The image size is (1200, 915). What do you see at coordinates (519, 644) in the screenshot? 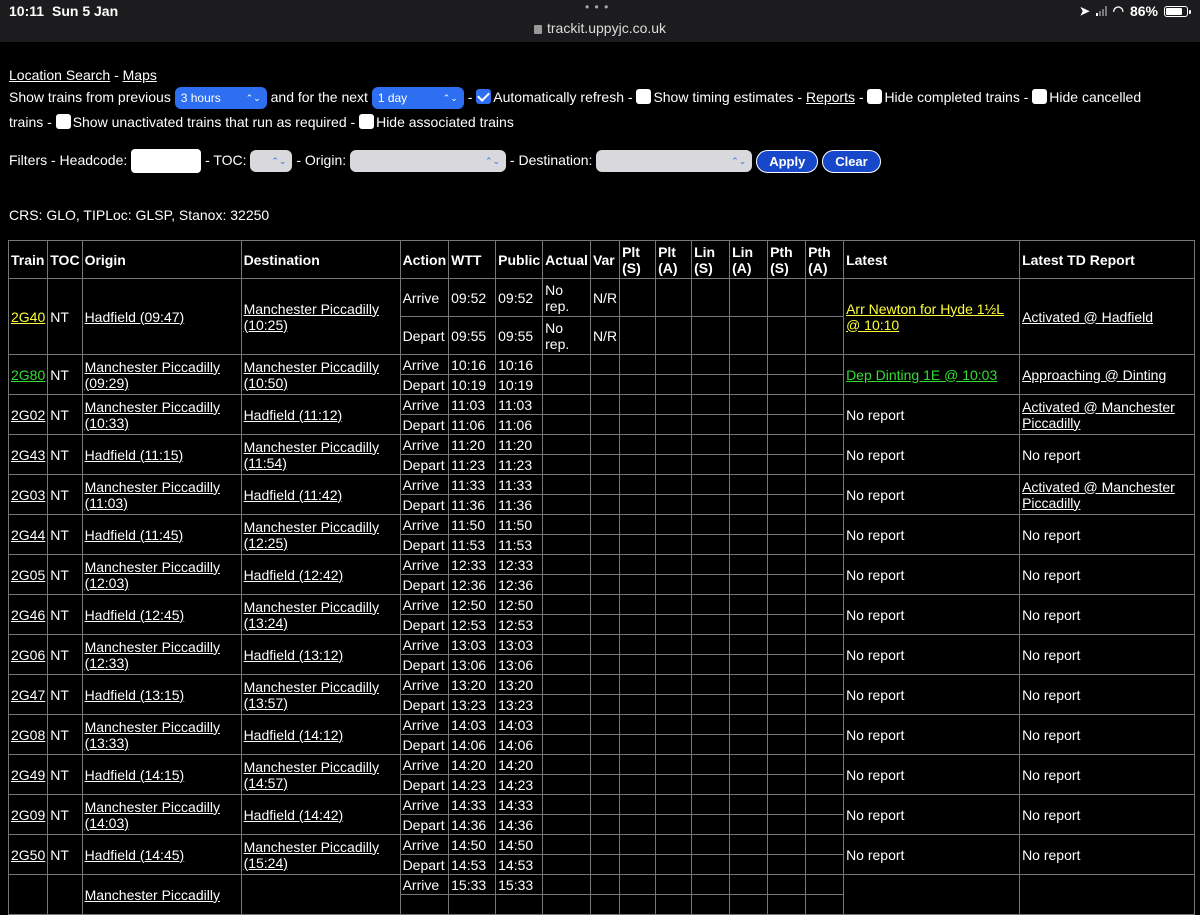
I see `public-cell: 13:03` at bounding box center [519, 644].